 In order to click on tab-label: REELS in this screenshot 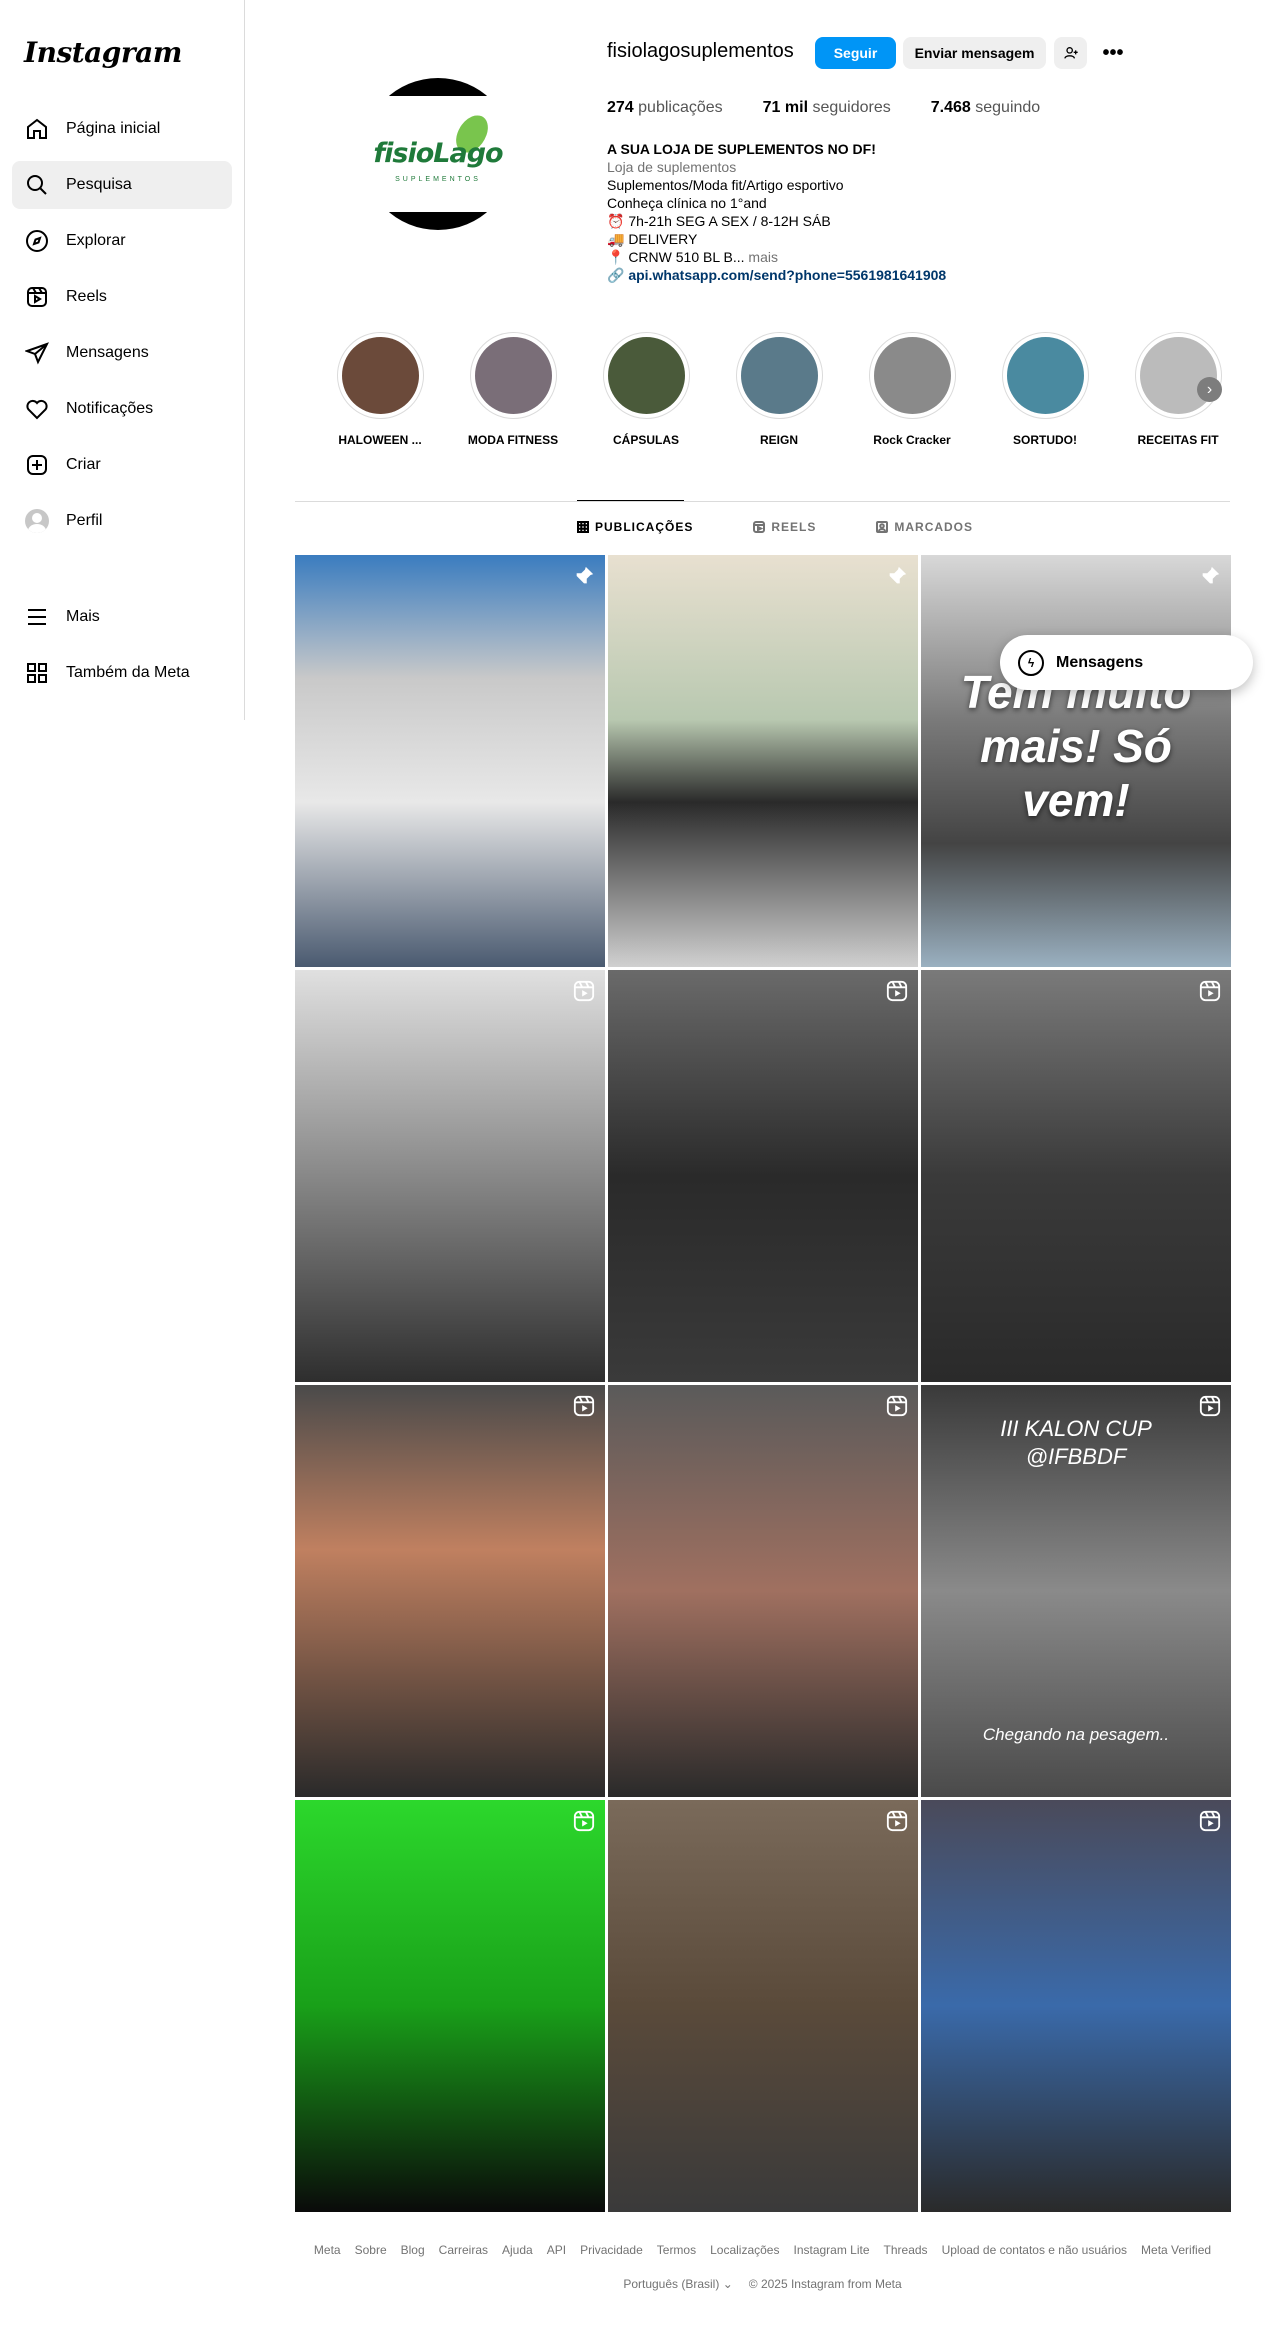, I will do `click(794, 527)`.